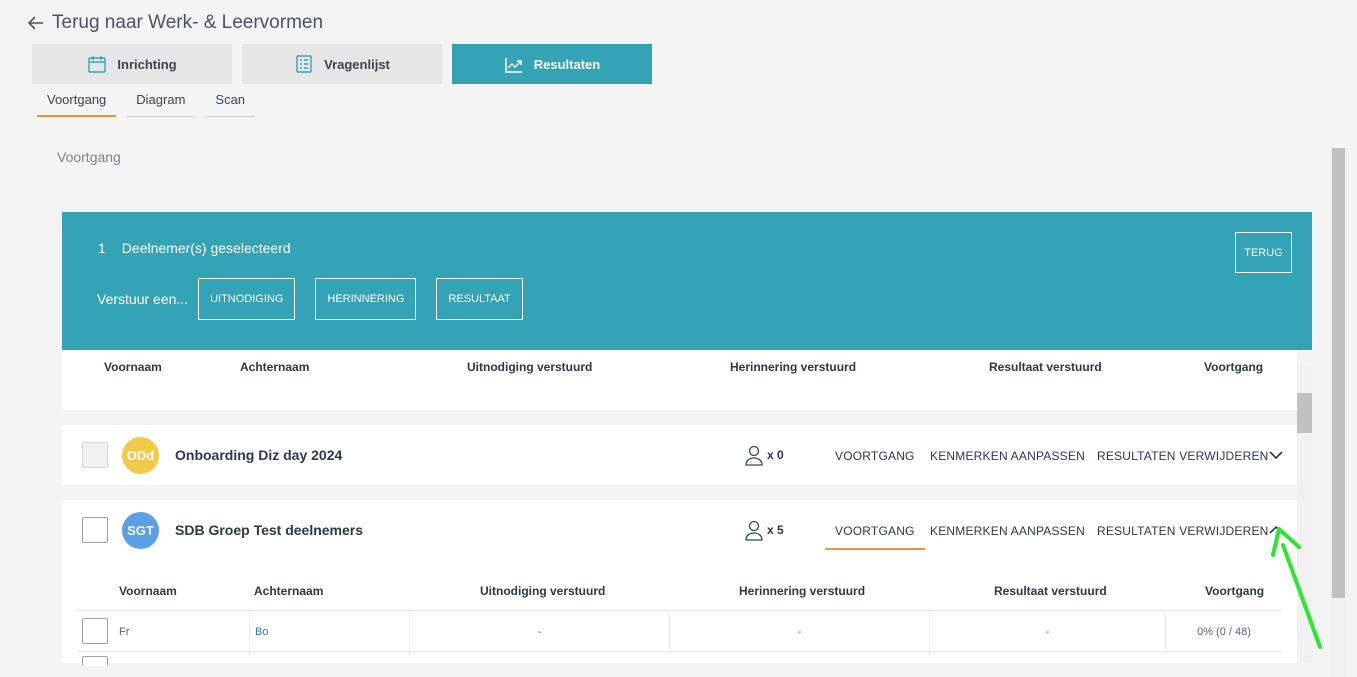 The height and width of the screenshot is (677, 1357). What do you see at coordinates (206, 248) in the screenshot?
I see `selected-count-label: Deelnemer(s) geselecteerd` at bounding box center [206, 248].